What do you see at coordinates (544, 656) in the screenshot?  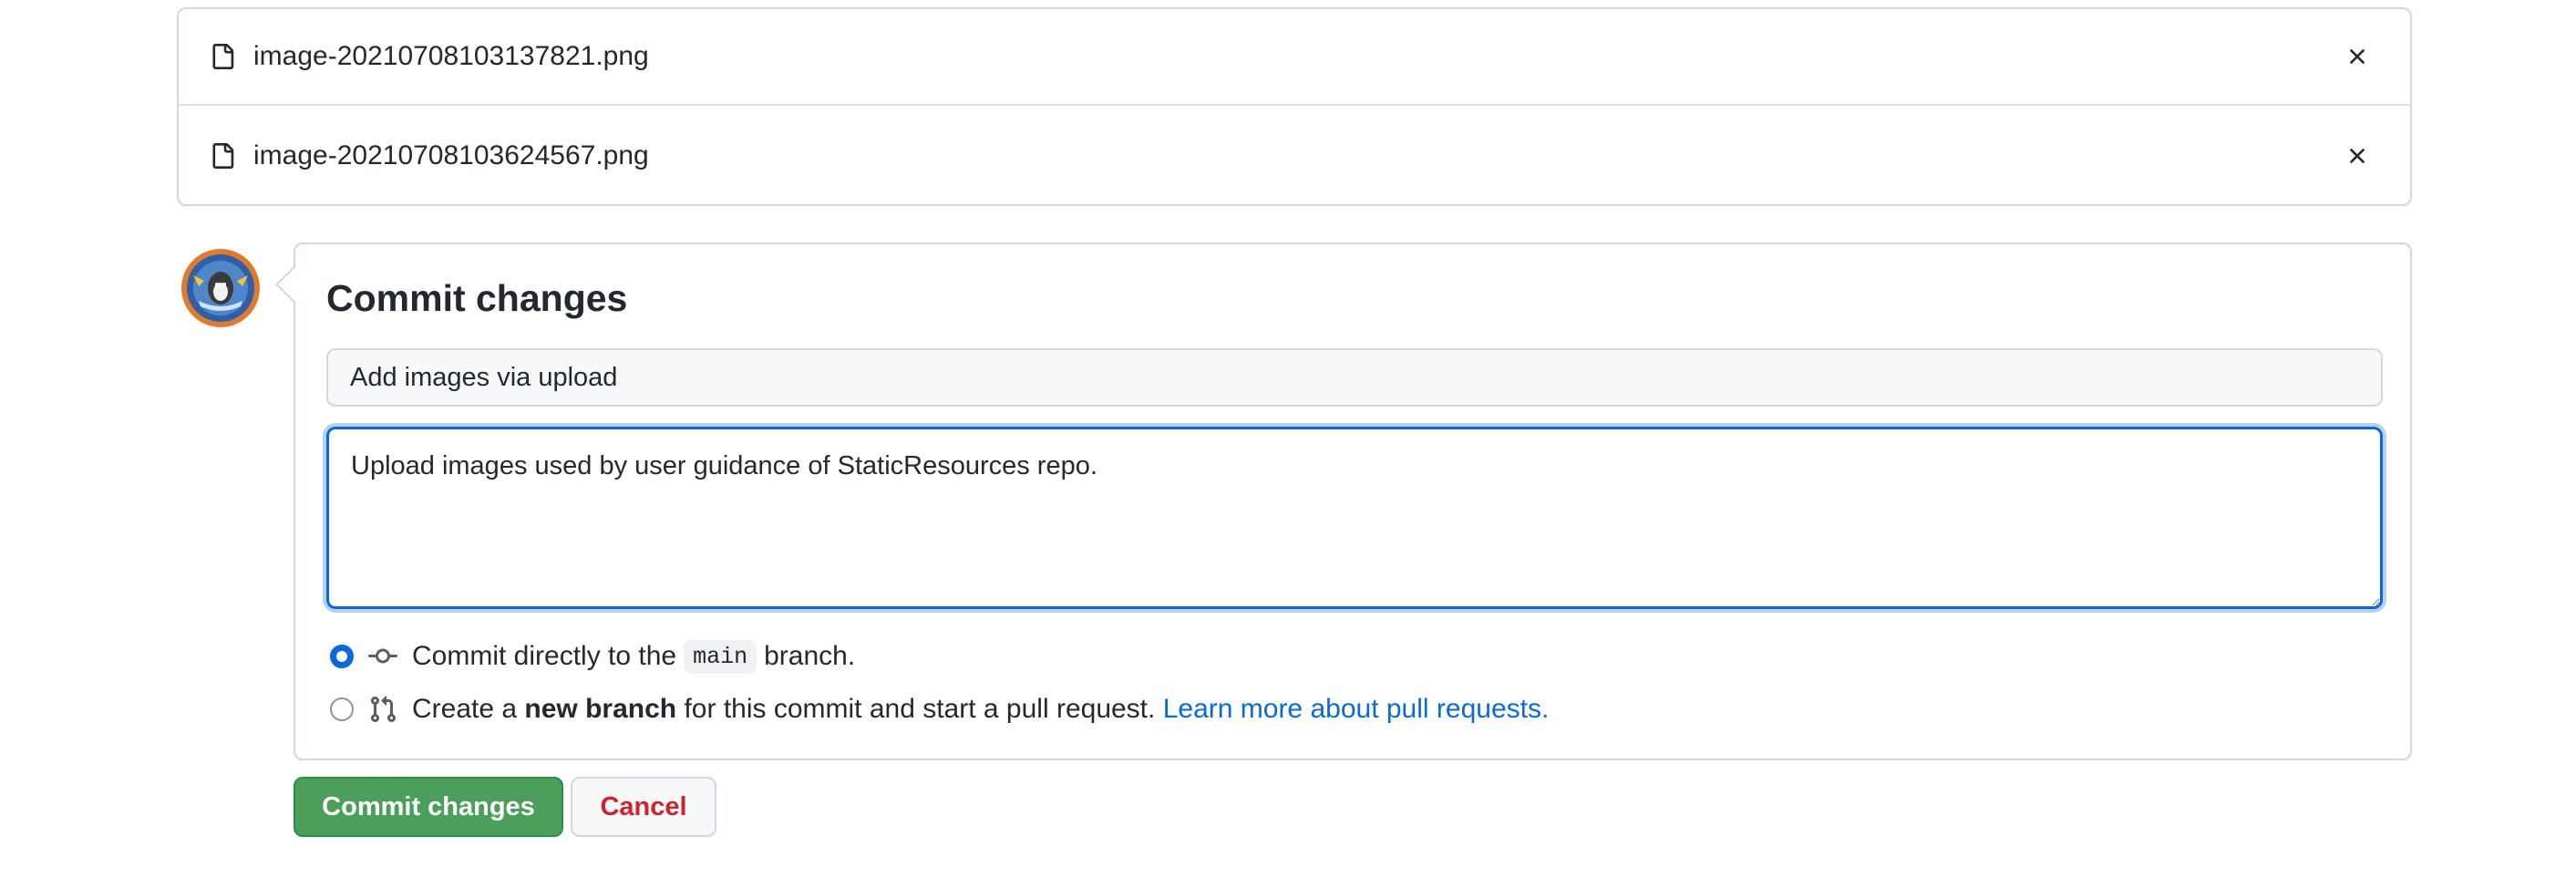 I see `commit-direct-text: Commit directly to the` at bounding box center [544, 656].